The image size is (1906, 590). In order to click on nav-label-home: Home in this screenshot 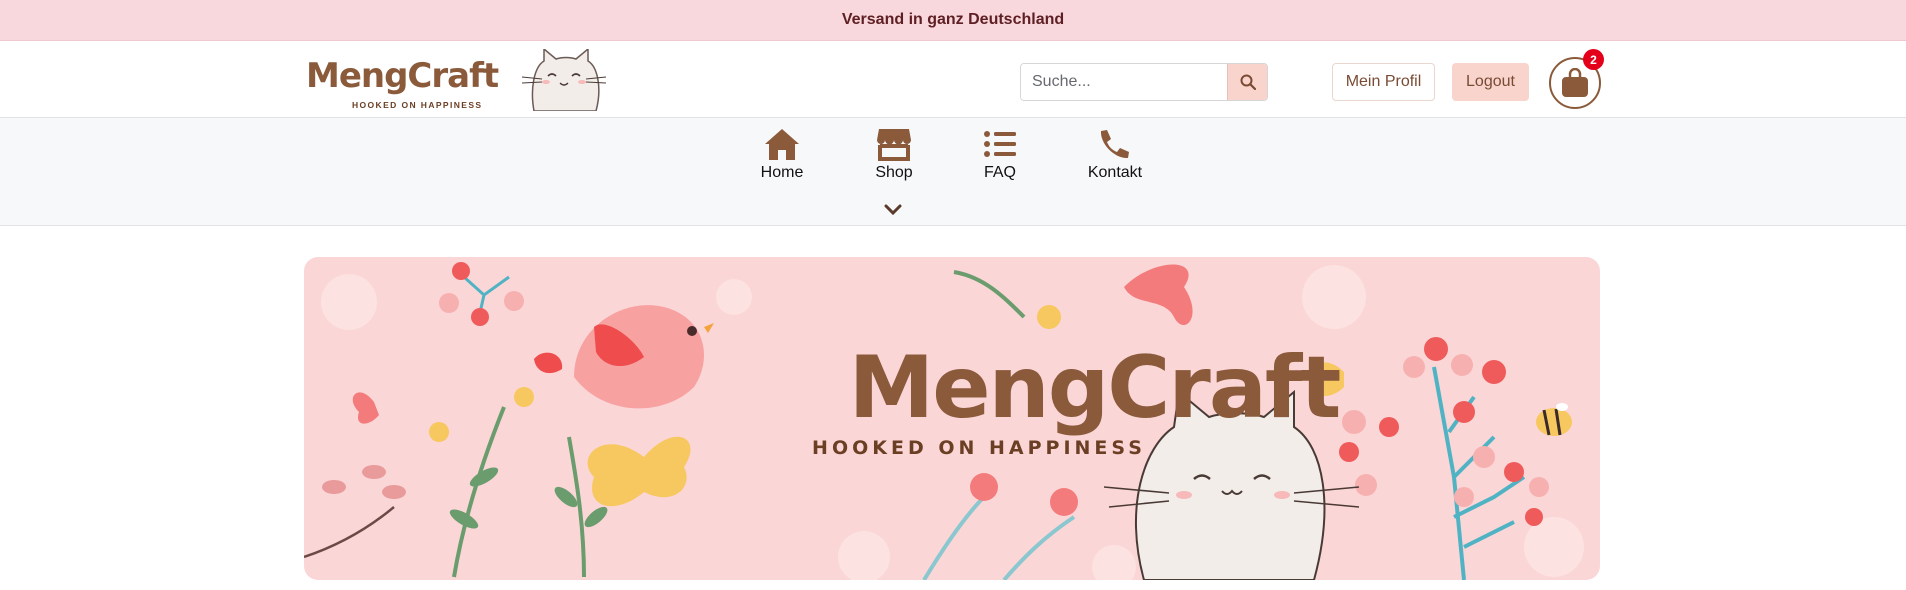, I will do `click(782, 172)`.